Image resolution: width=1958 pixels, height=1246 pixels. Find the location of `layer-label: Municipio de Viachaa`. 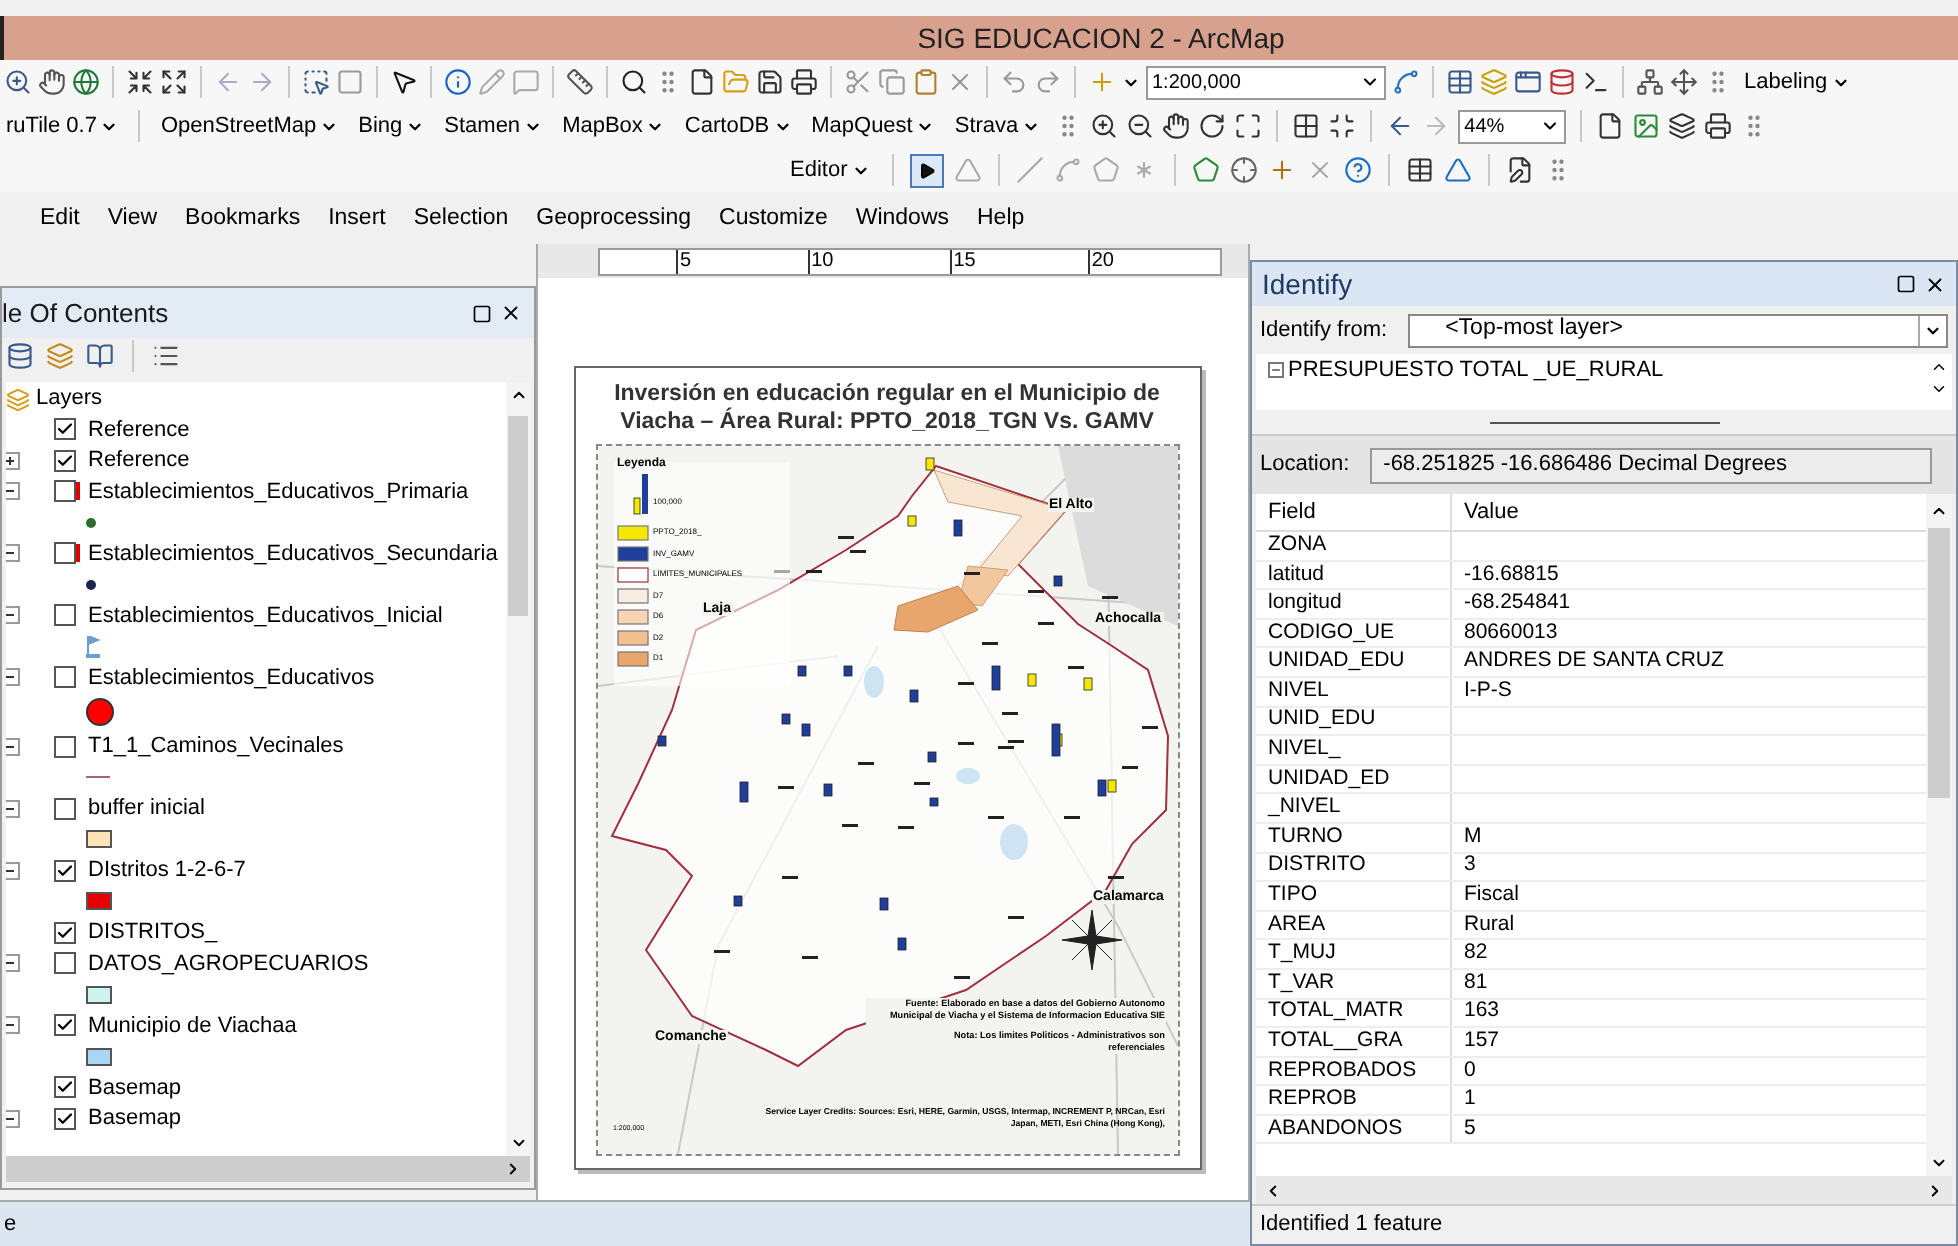

layer-label: Municipio de Viachaa is located at coordinates (192, 1025).